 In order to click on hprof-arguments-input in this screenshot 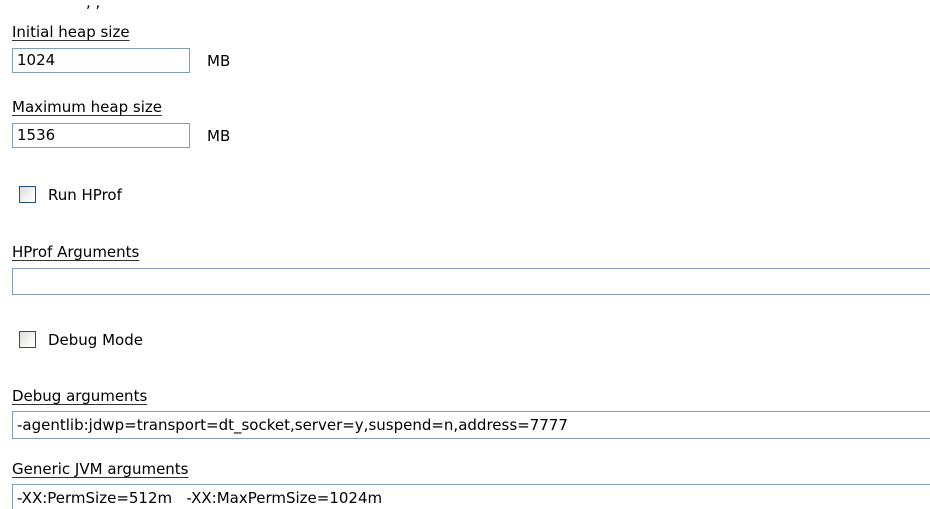, I will do `click(471, 281)`.